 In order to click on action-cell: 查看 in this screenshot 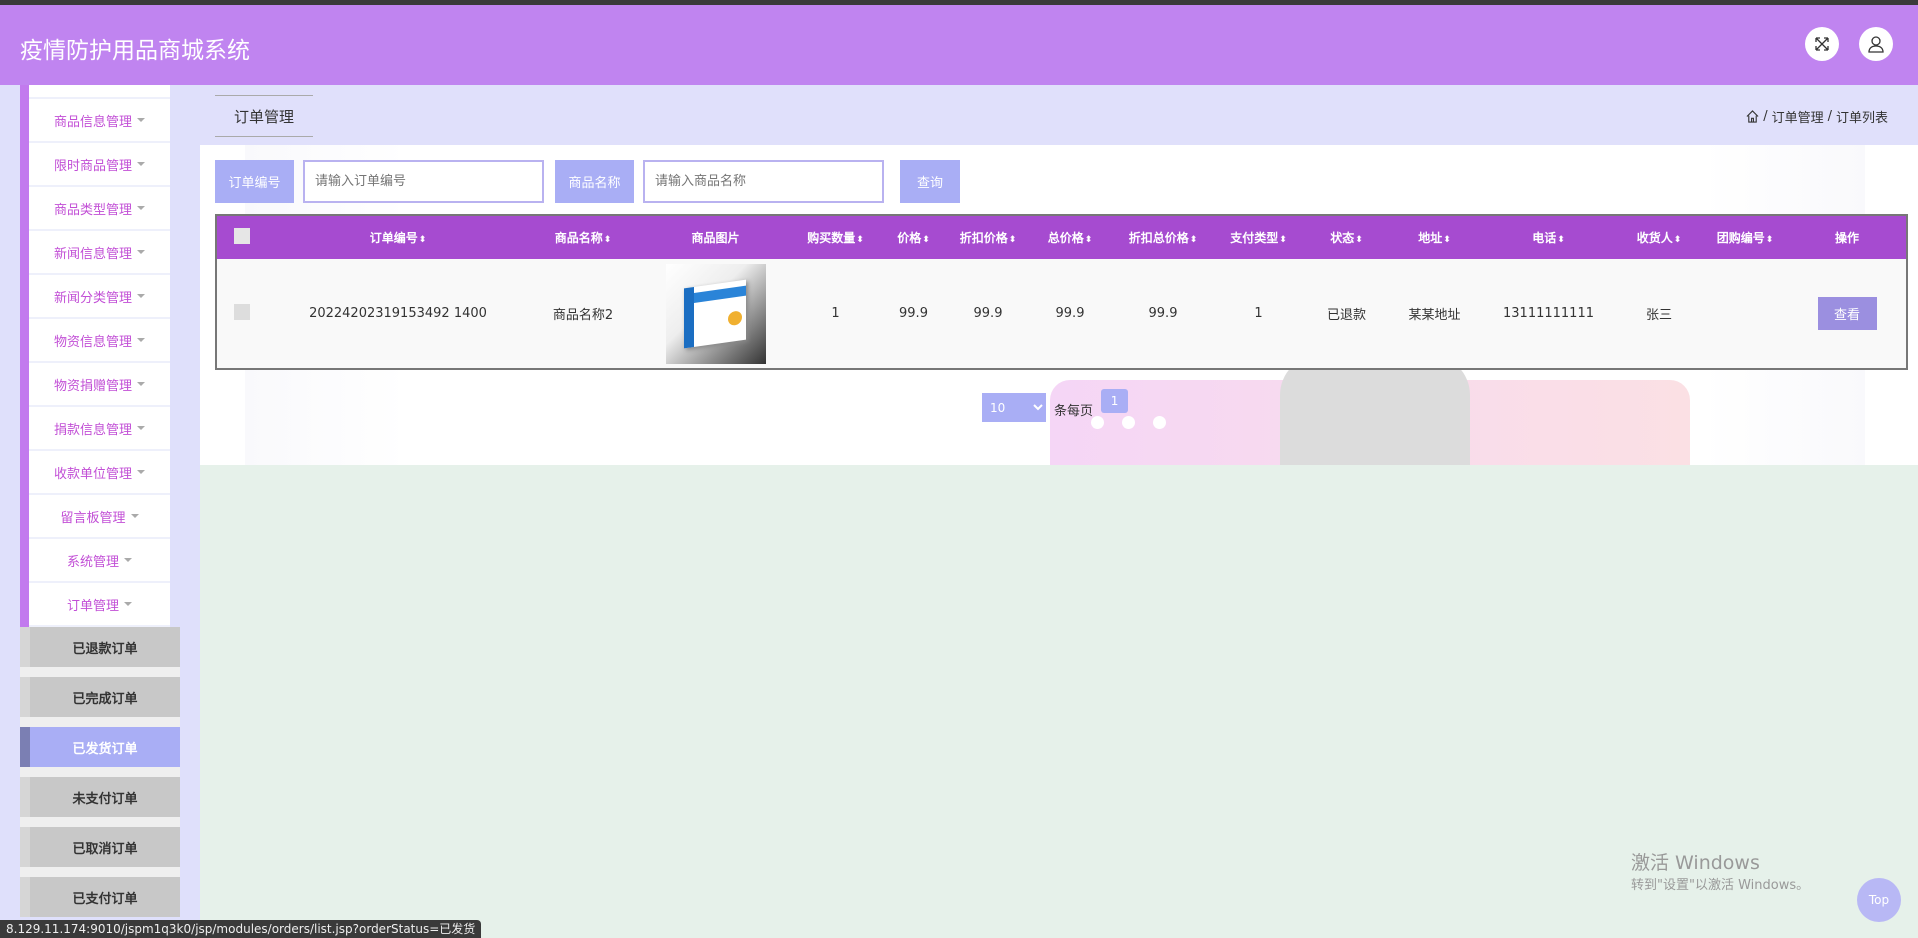, I will do `click(1847, 314)`.